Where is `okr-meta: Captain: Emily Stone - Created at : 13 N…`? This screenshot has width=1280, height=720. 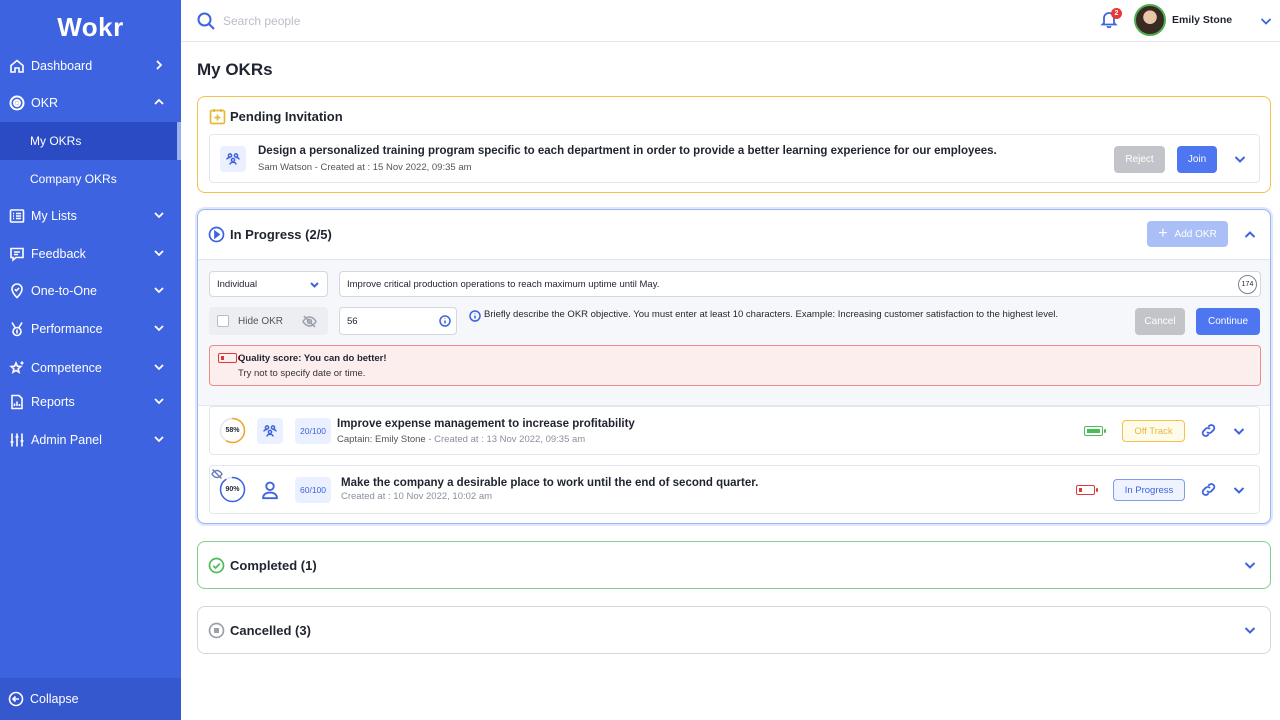
okr-meta: Captain: Emily Stone - Created at : 13 N… is located at coordinates (461, 439).